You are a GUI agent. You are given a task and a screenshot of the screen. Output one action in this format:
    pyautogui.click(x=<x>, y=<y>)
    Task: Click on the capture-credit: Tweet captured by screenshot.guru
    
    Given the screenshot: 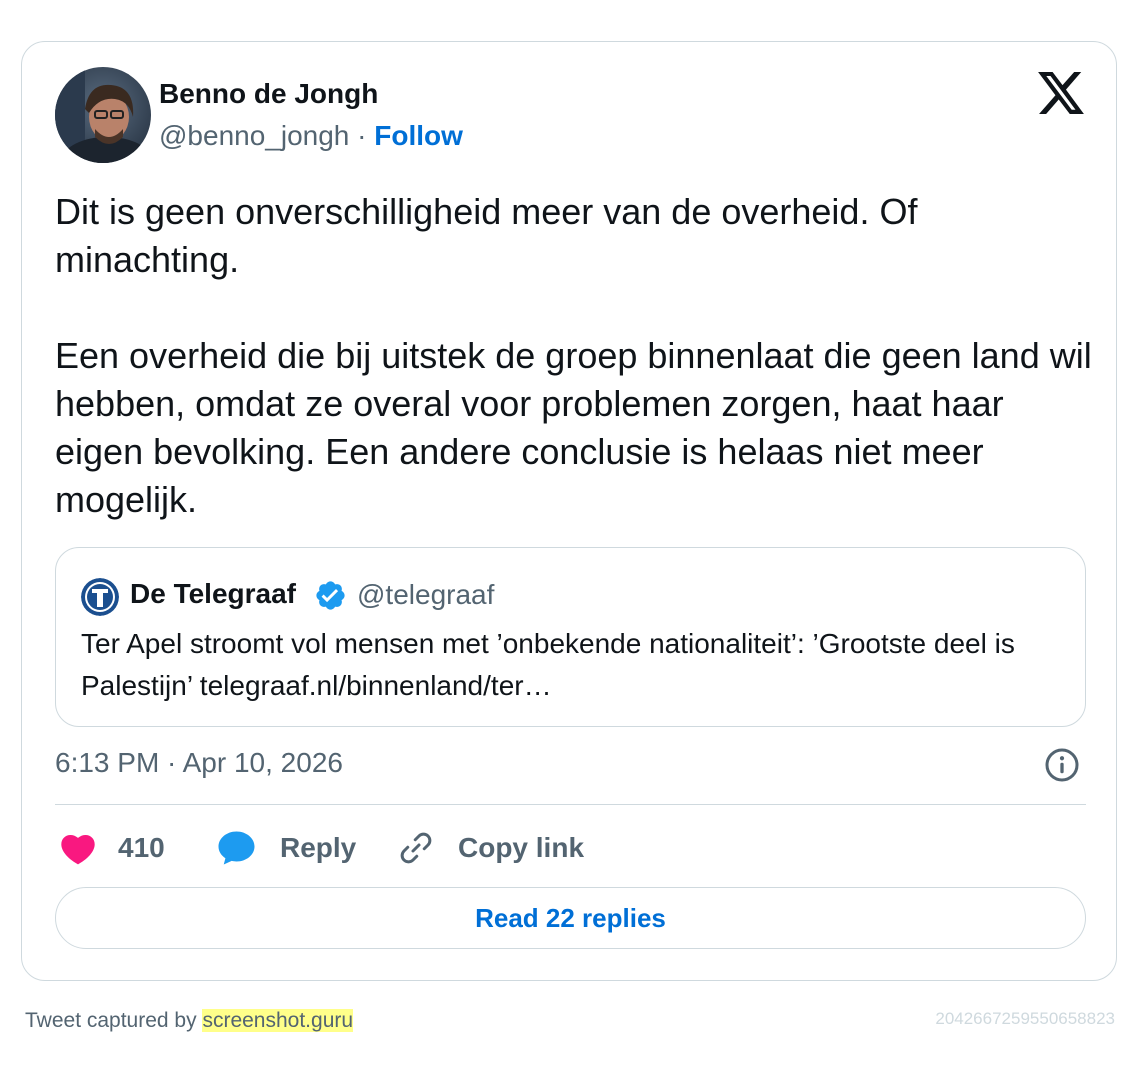 What is the action you would take?
    pyautogui.click(x=189, y=1021)
    